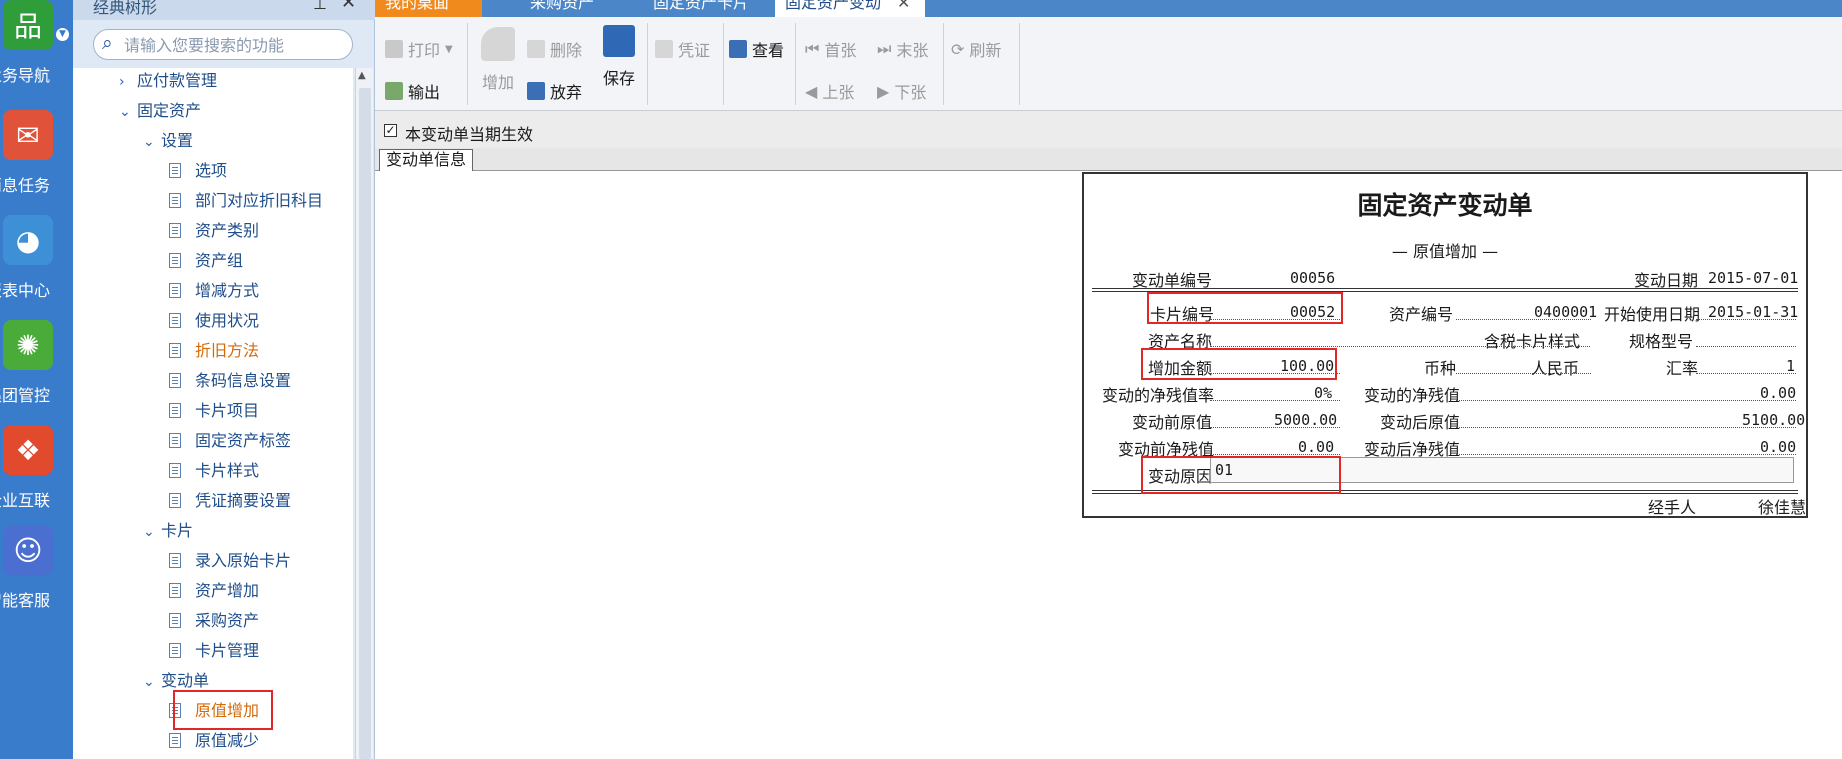  I want to click on close-tab-icon: ✕, so click(908, 8).